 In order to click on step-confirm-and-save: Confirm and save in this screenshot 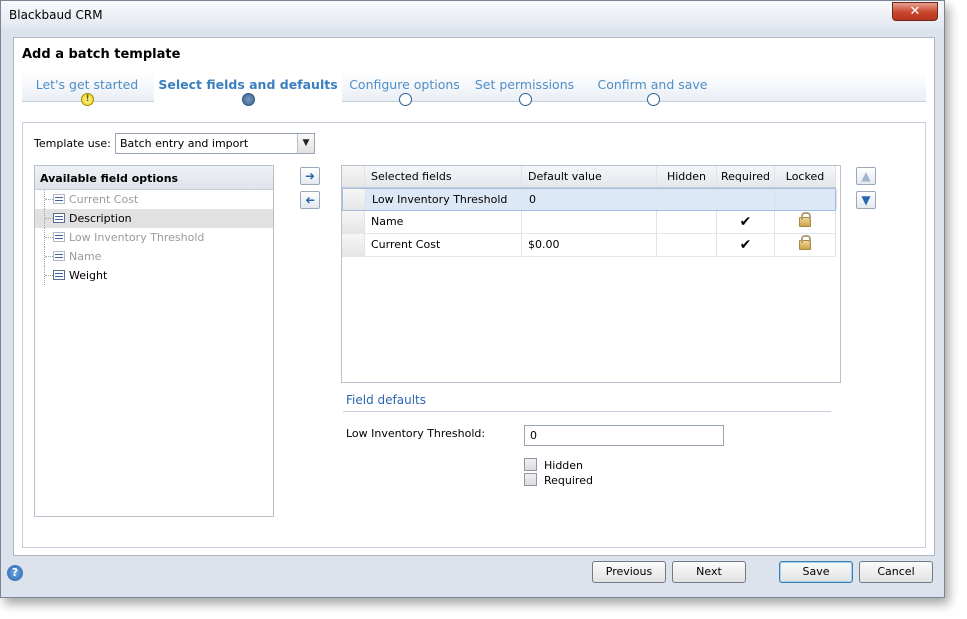, I will do `click(652, 89)`.